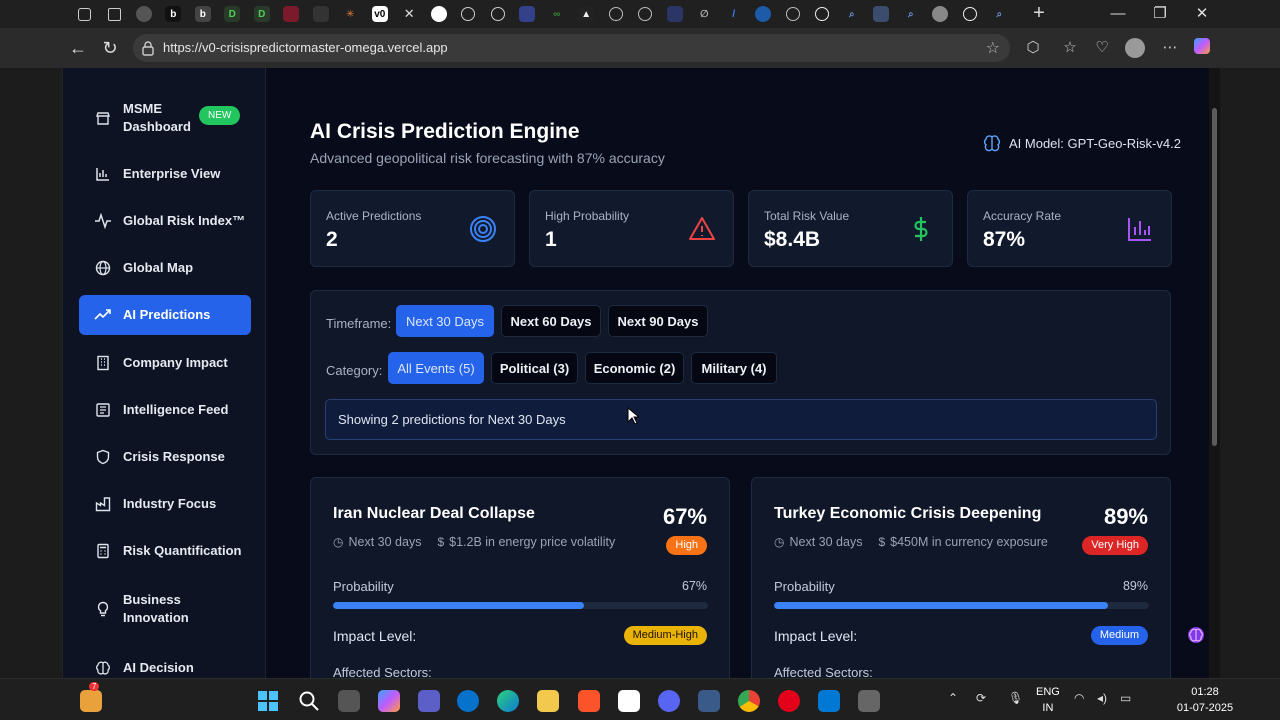  I want to click on more-menu-icon: ⋯, so click(1170, 48).